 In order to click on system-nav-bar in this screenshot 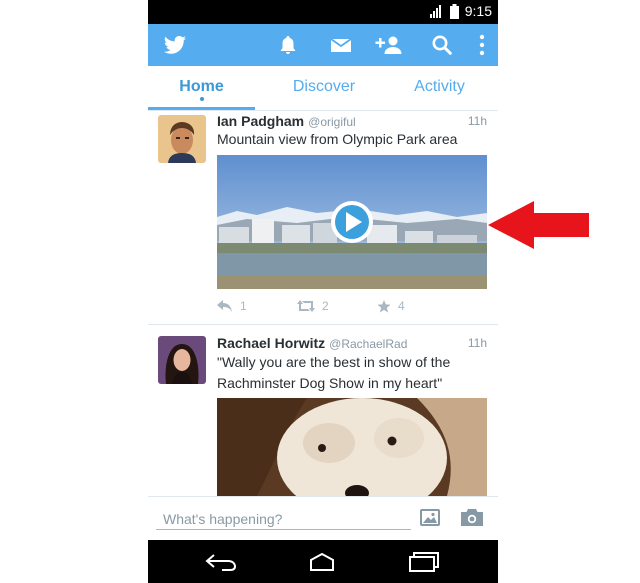, I will do `click(323, 561)`.